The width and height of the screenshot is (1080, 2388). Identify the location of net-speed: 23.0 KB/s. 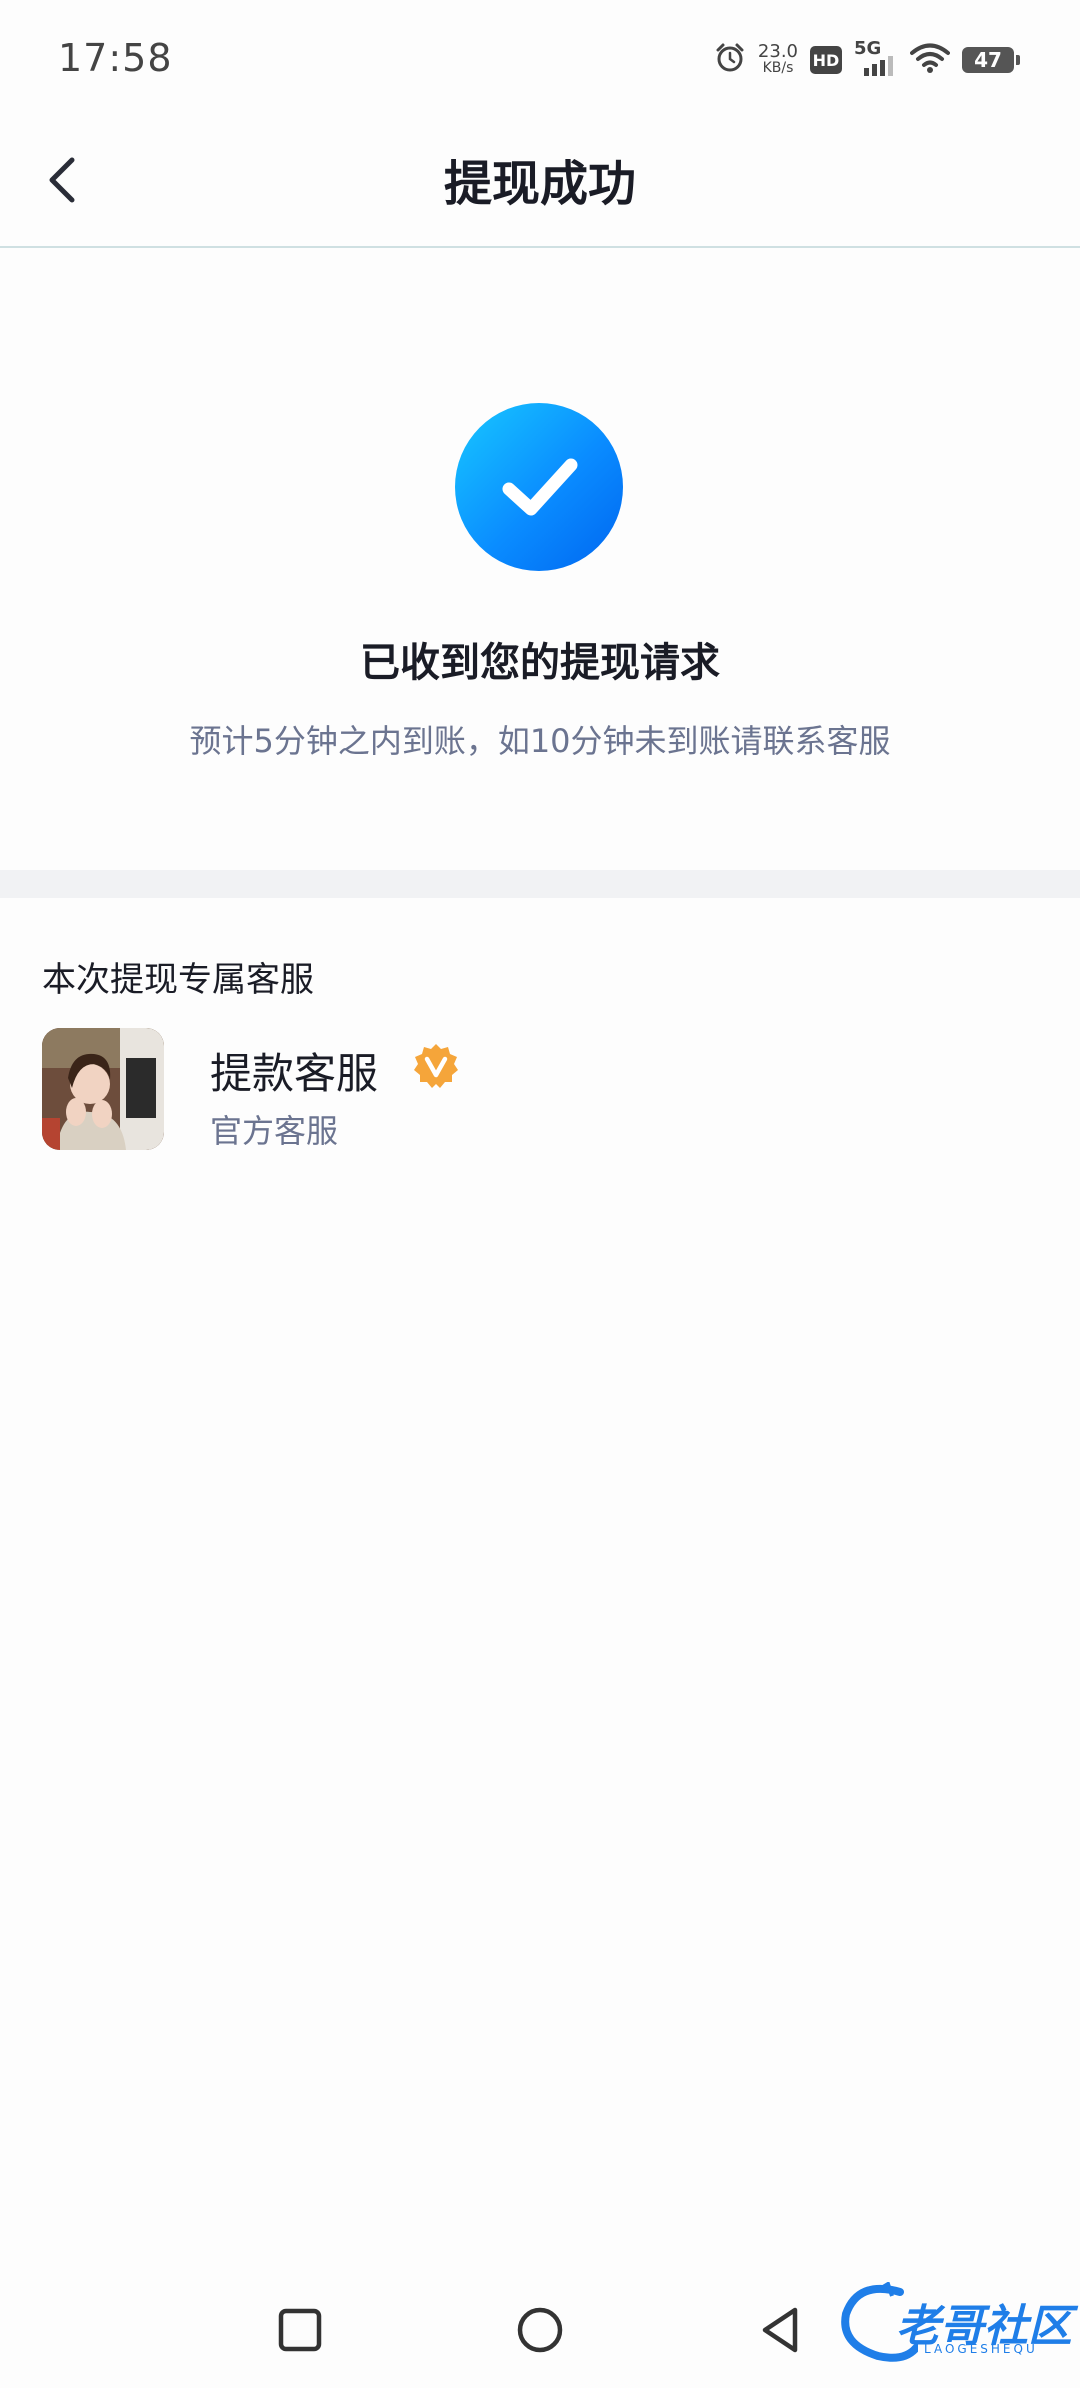
(778, 60).